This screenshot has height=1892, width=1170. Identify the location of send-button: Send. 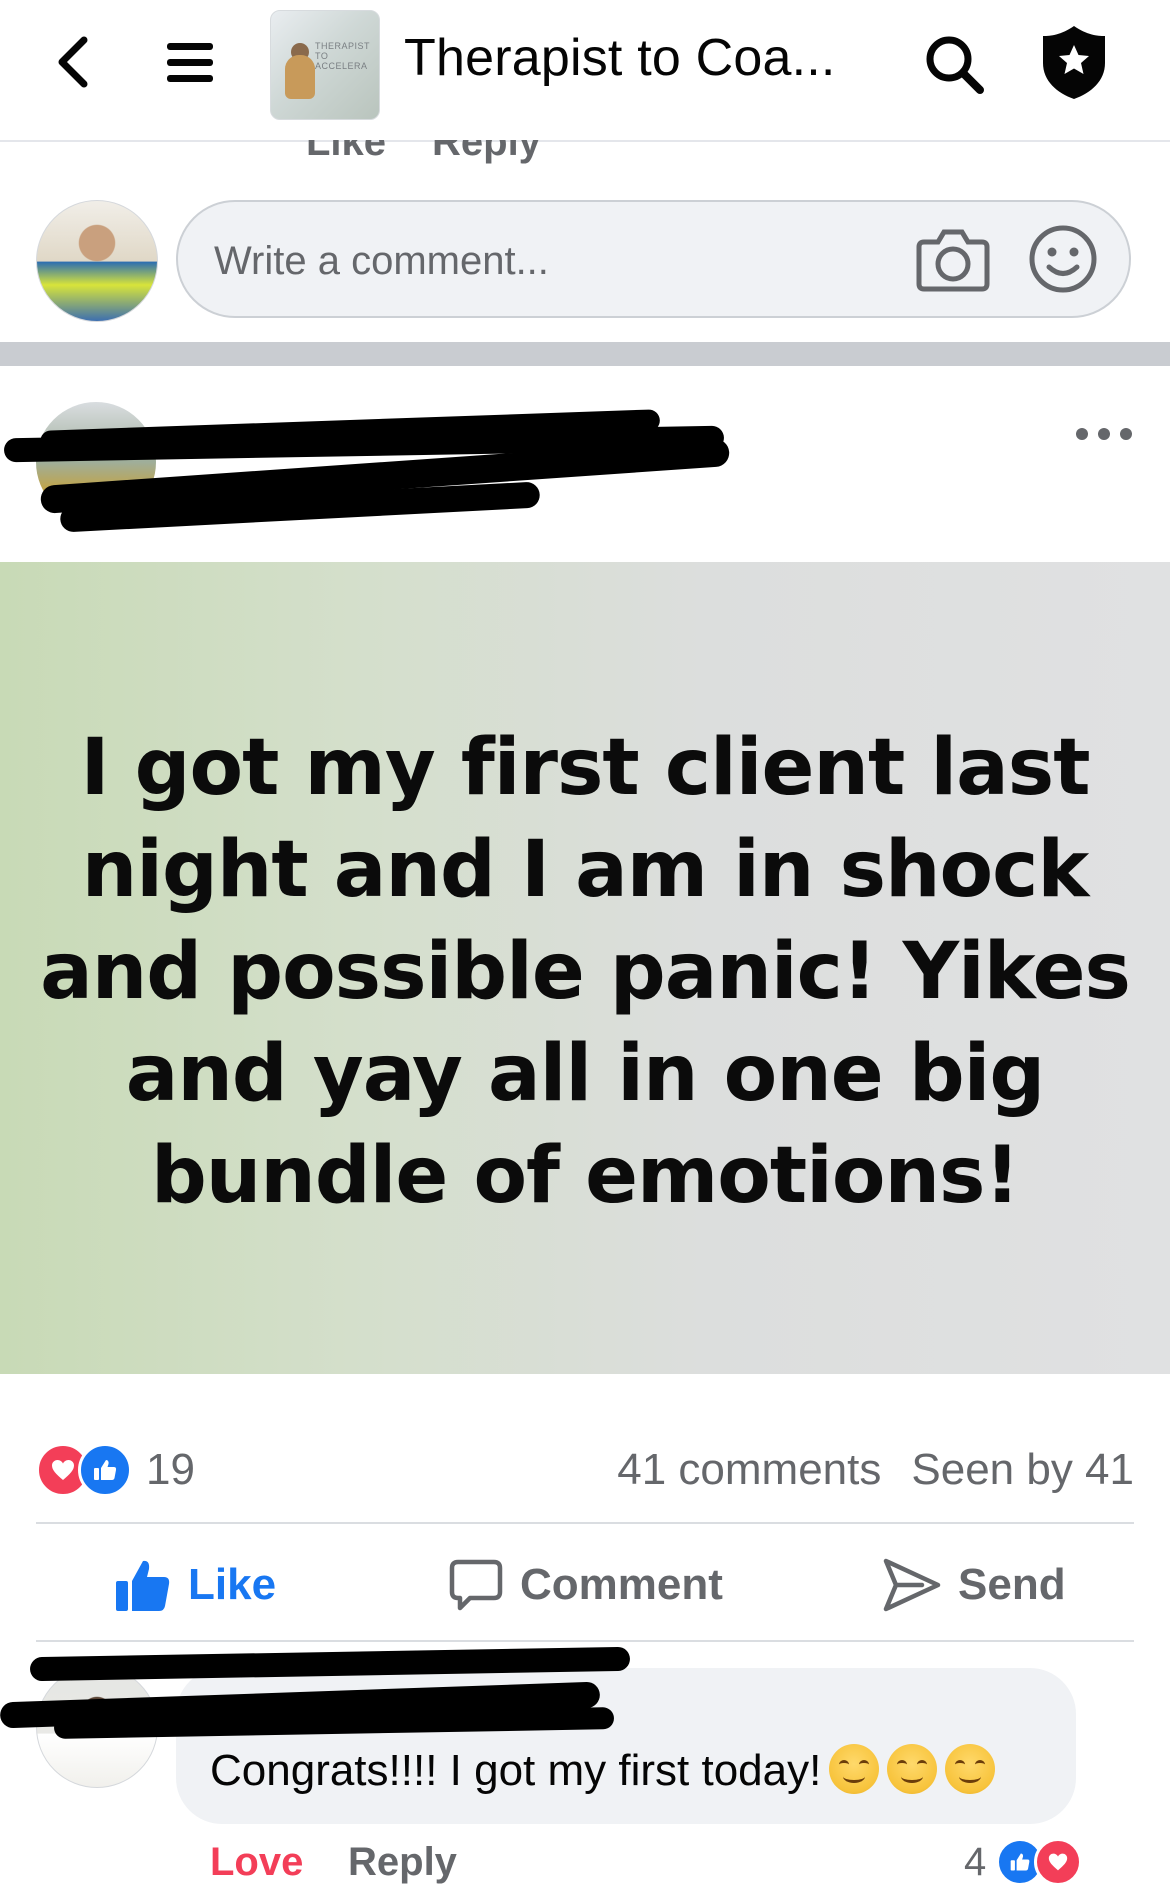
(974, 1585).